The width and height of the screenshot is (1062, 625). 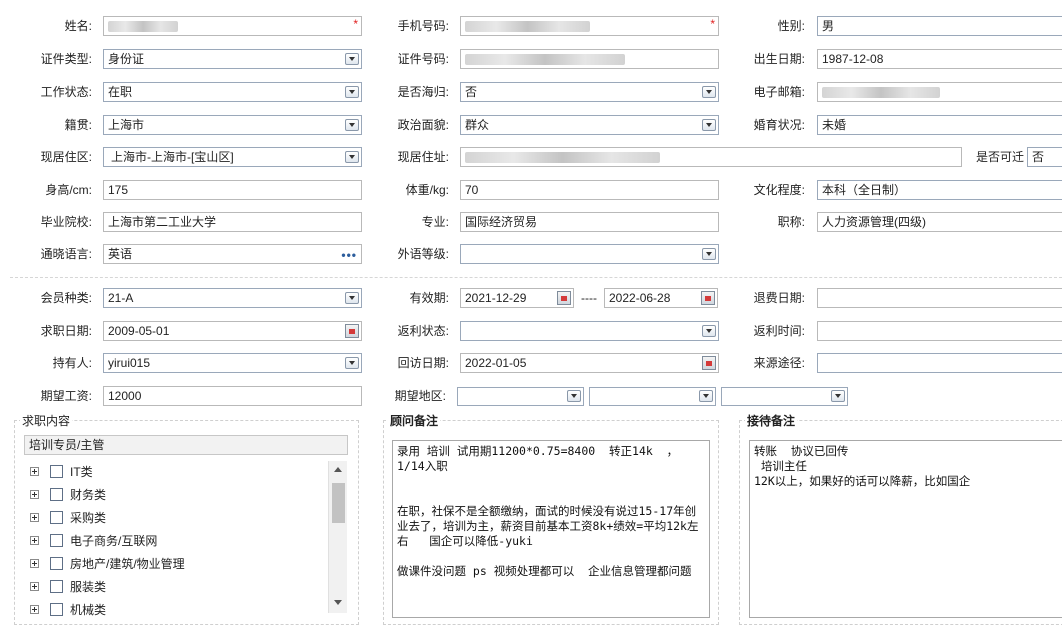 What do you see at coordinates (652, 396) in the screenshot?
I see `expected-region-city-select` at bounding box center [652, 396].